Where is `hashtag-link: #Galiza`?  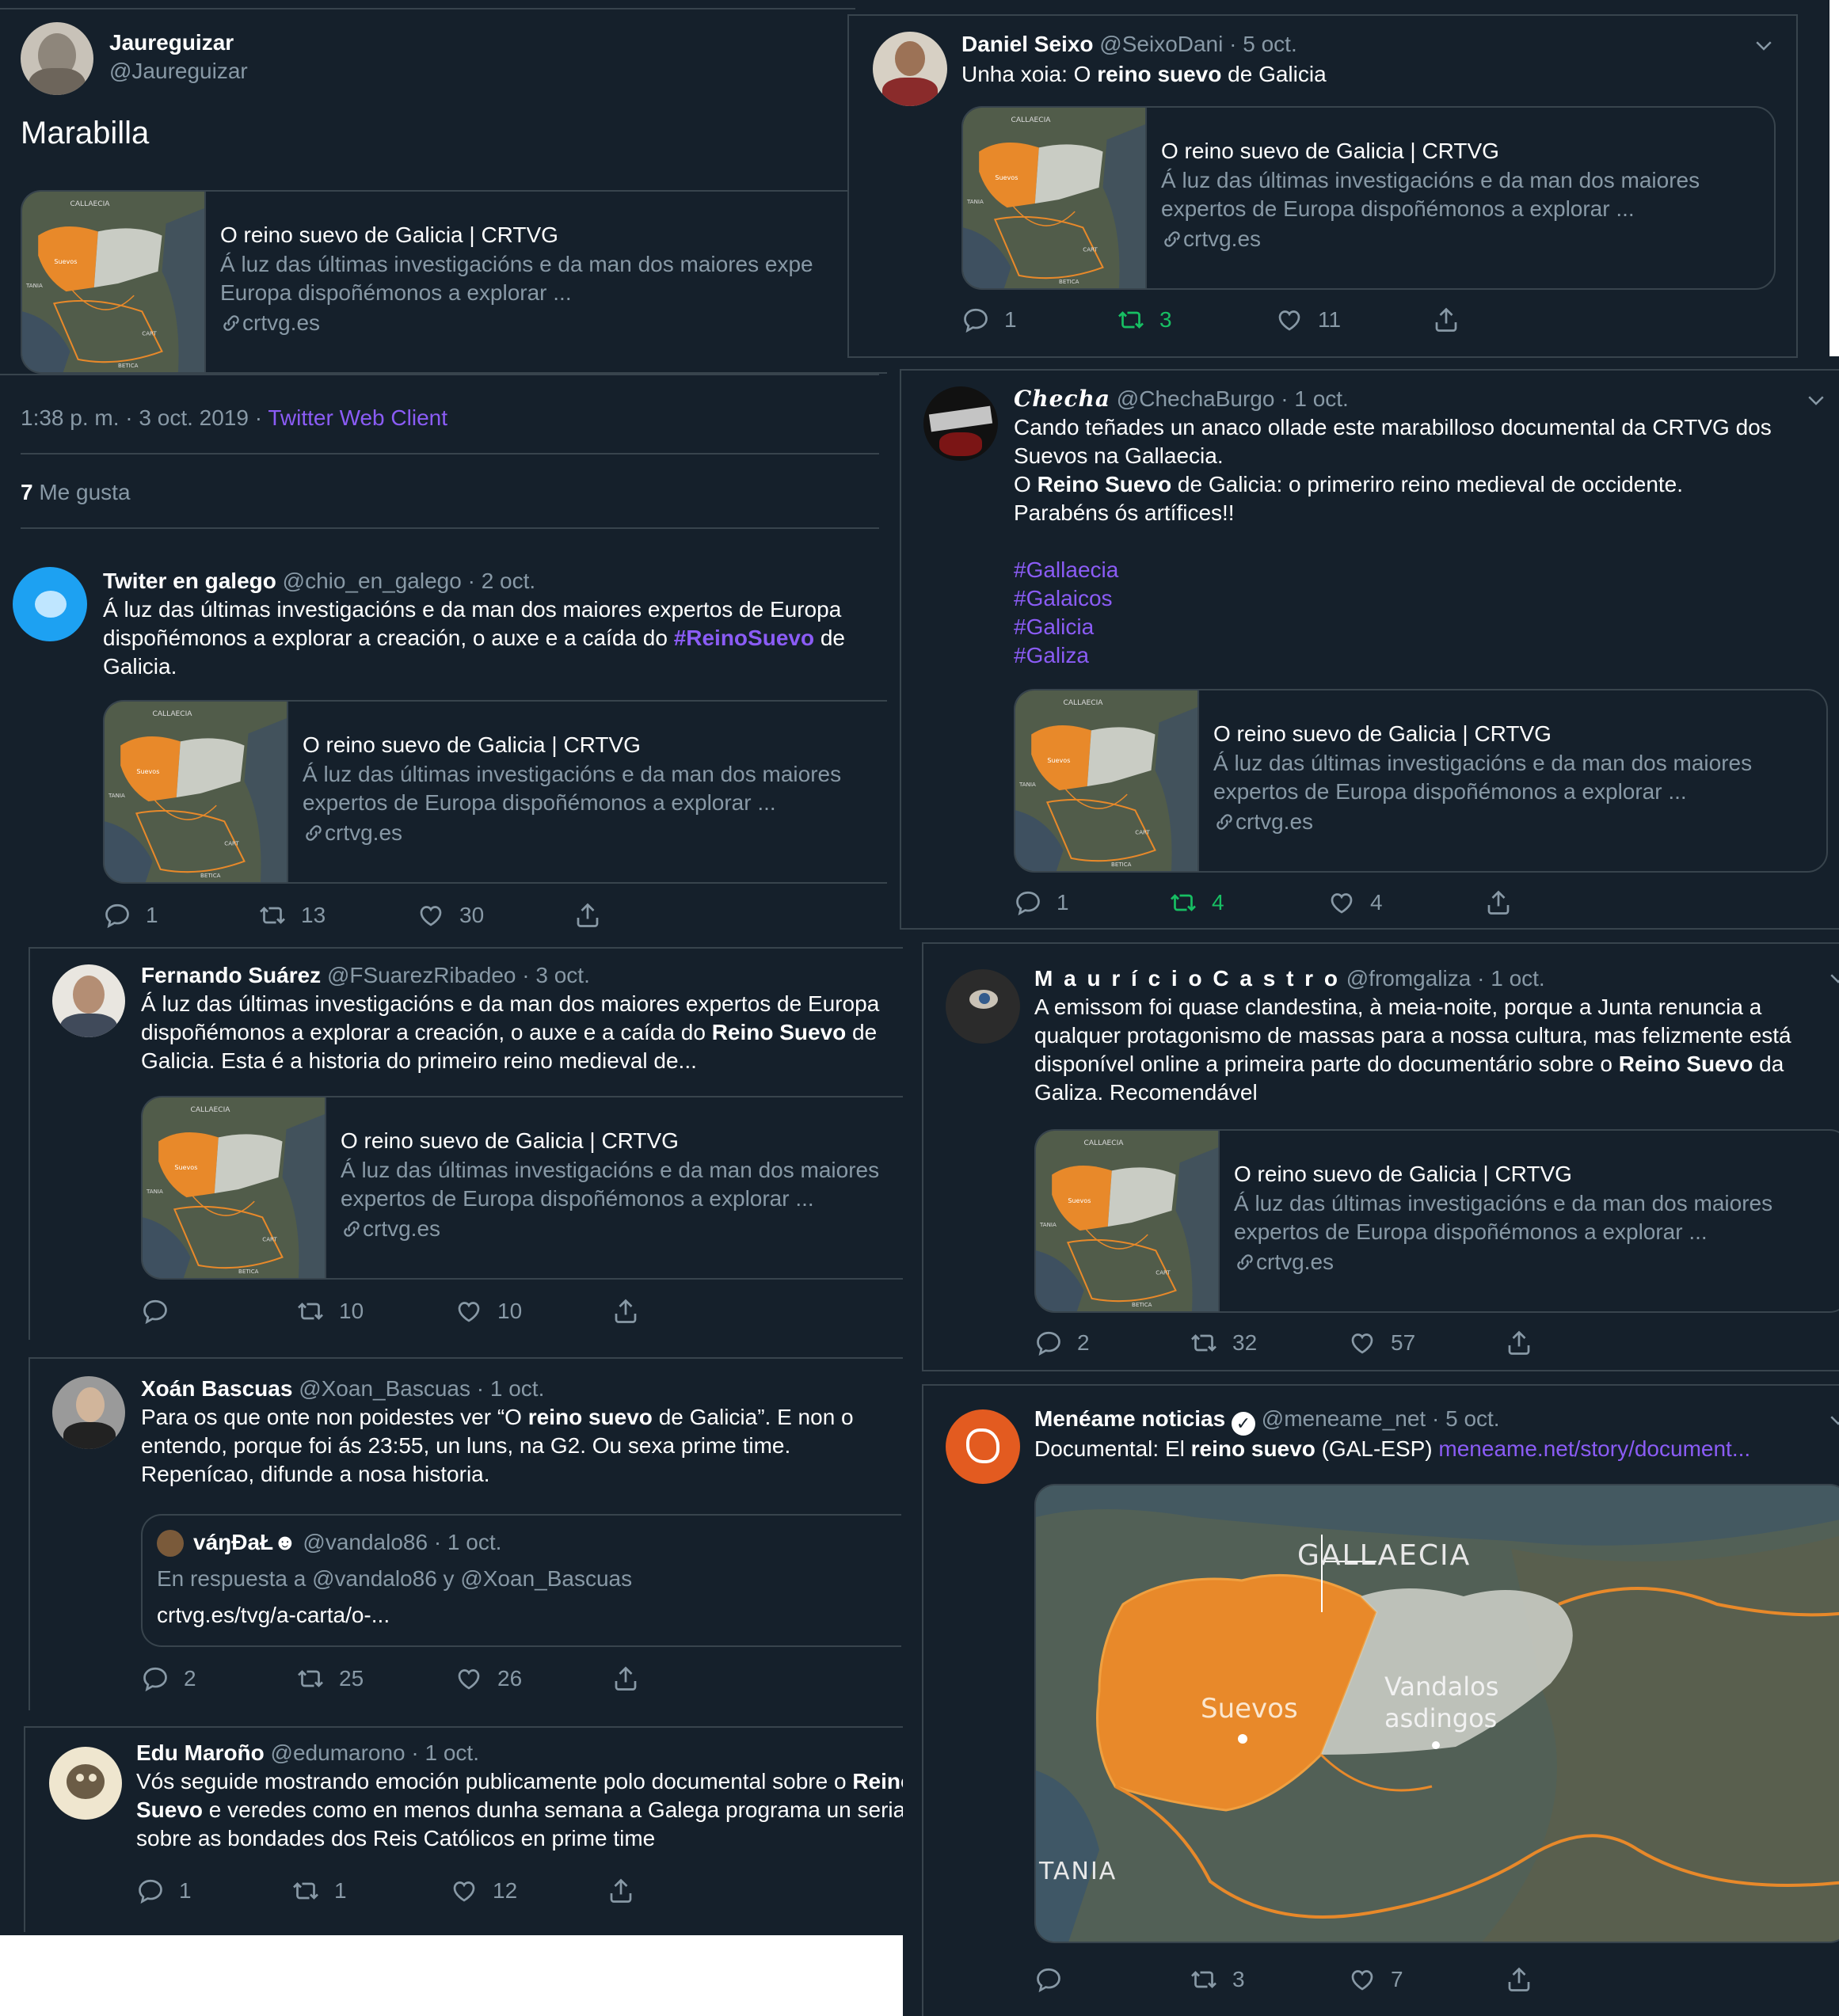
hashtag-link: #Galiza is located at coordinates (1418, 655).